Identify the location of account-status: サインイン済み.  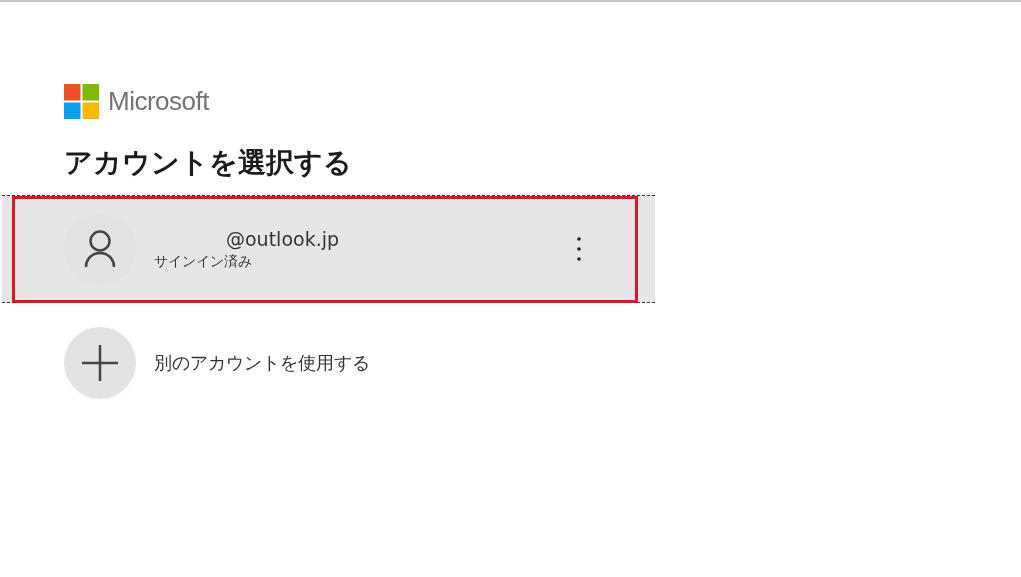
(203, 261).